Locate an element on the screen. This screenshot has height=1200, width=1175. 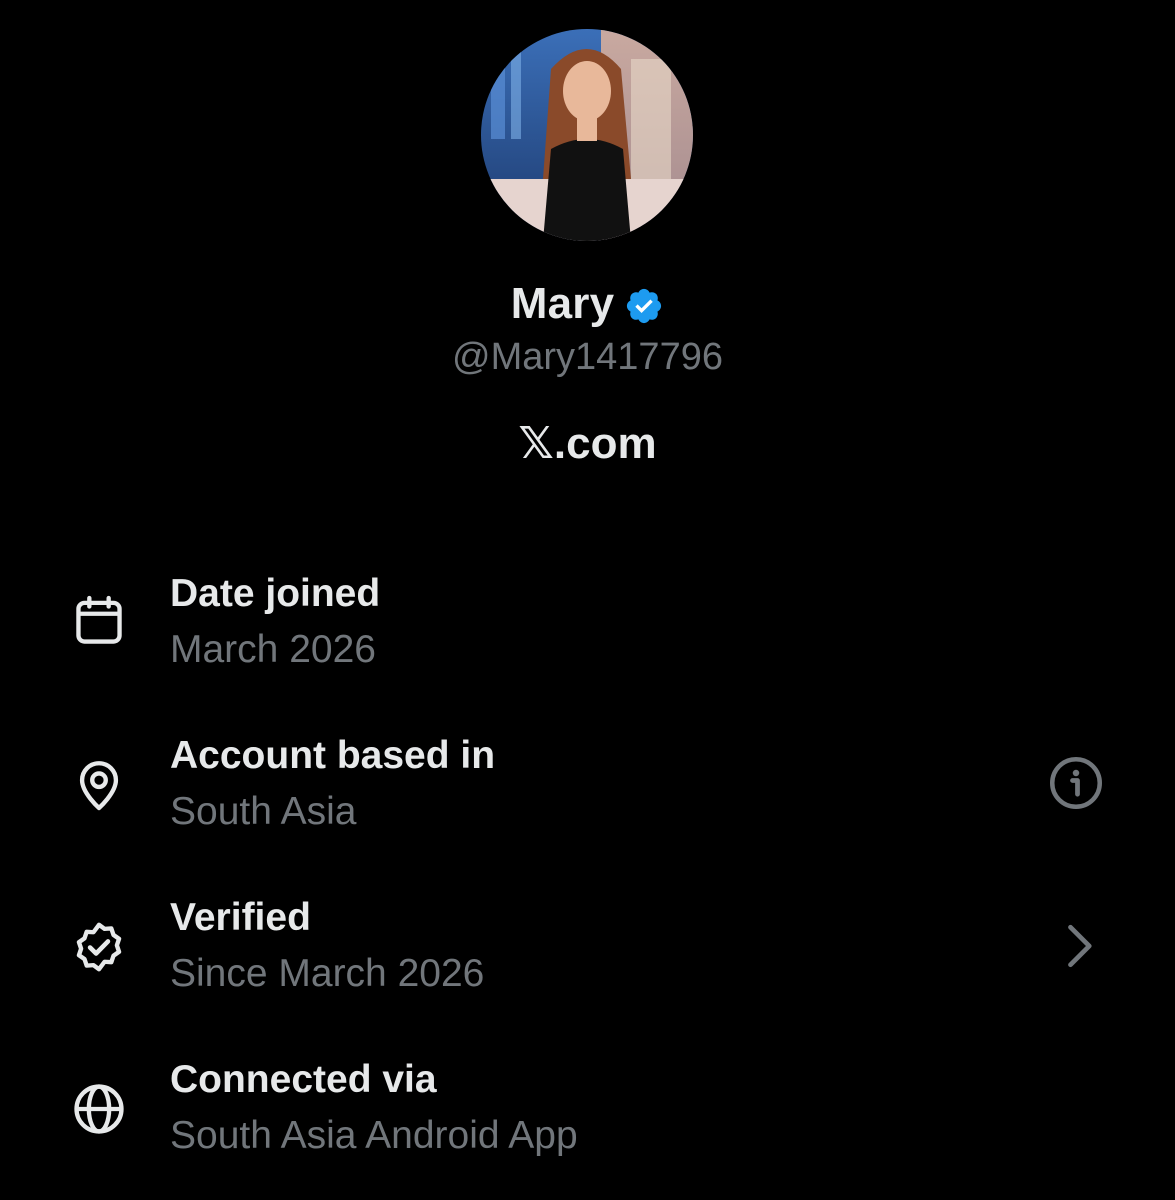
info-icon is located at coordinates (1076, 783).